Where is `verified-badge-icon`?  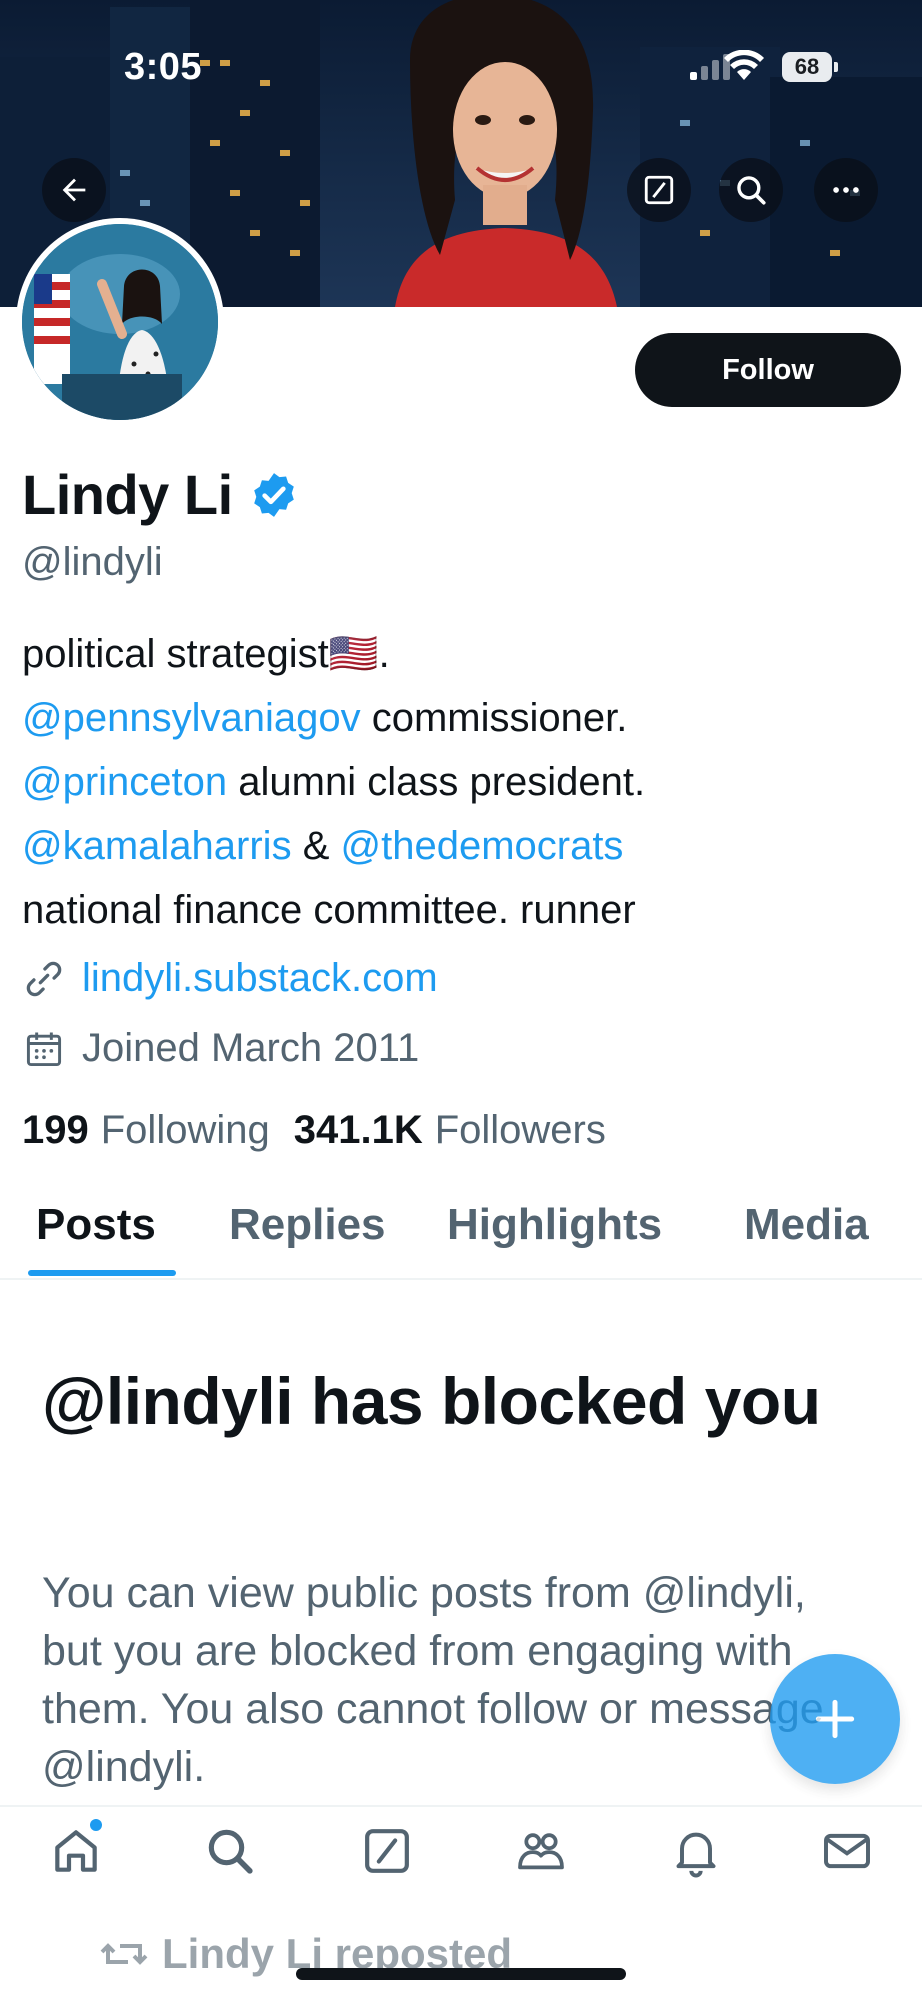
verified-badge-icon is located at coordinates (274, 495).